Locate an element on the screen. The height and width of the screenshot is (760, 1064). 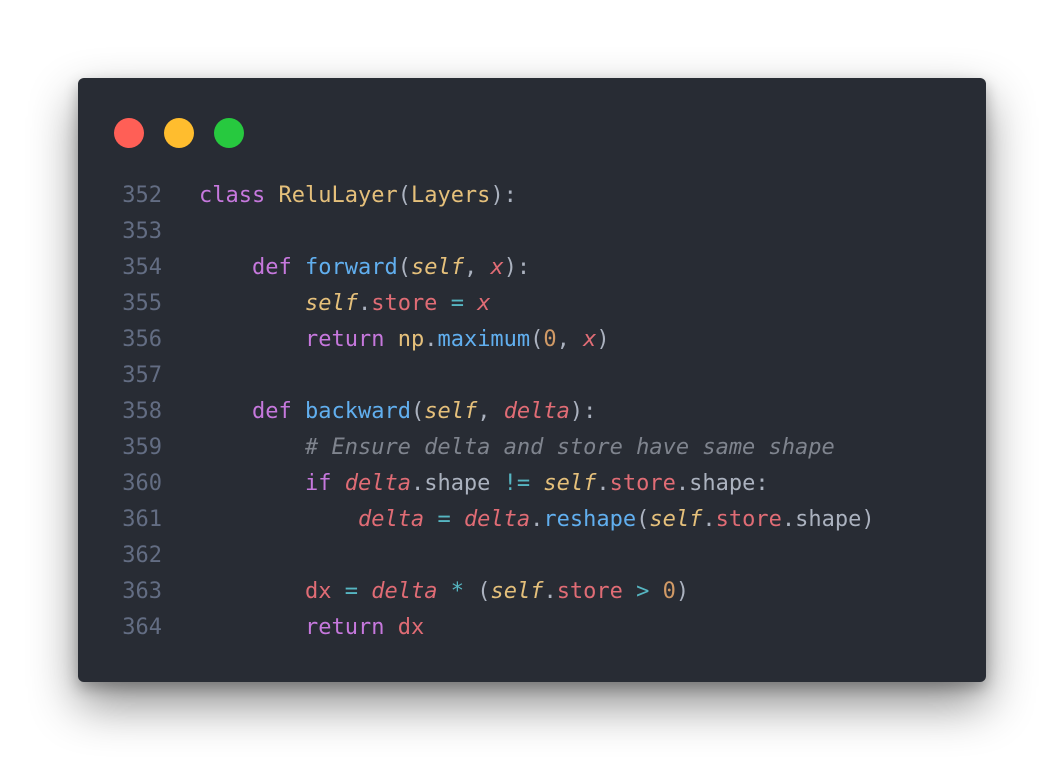
code-line: 354 def forward(self, x): is located at coordinates (532, 268).